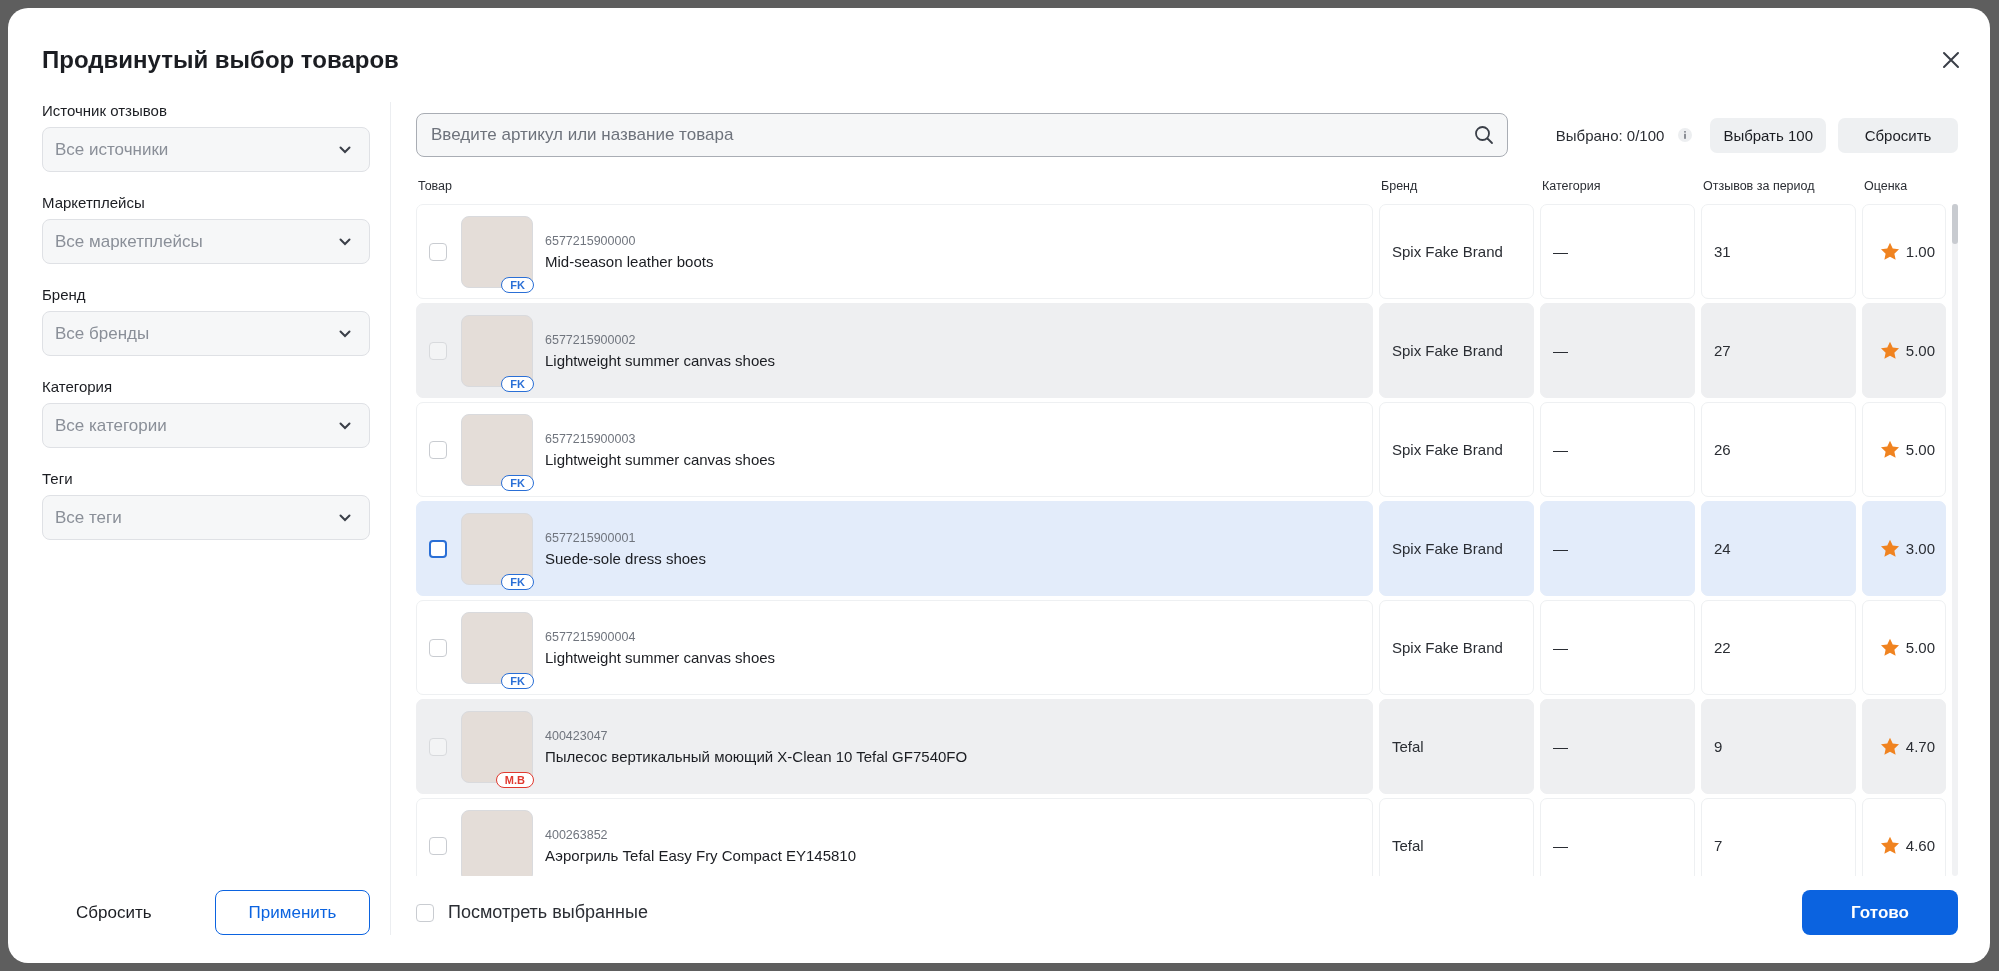 This screenshot has width=1999, height=971. I want to click on select-all-button: Выбрать 100, so click(1768, 135).